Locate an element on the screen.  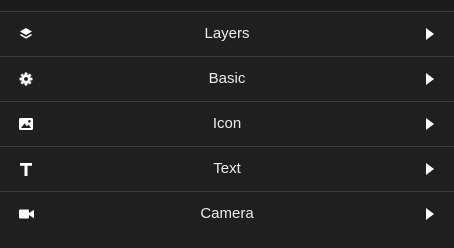
menu-item-label: Layers is located at coordinates (227, 33).